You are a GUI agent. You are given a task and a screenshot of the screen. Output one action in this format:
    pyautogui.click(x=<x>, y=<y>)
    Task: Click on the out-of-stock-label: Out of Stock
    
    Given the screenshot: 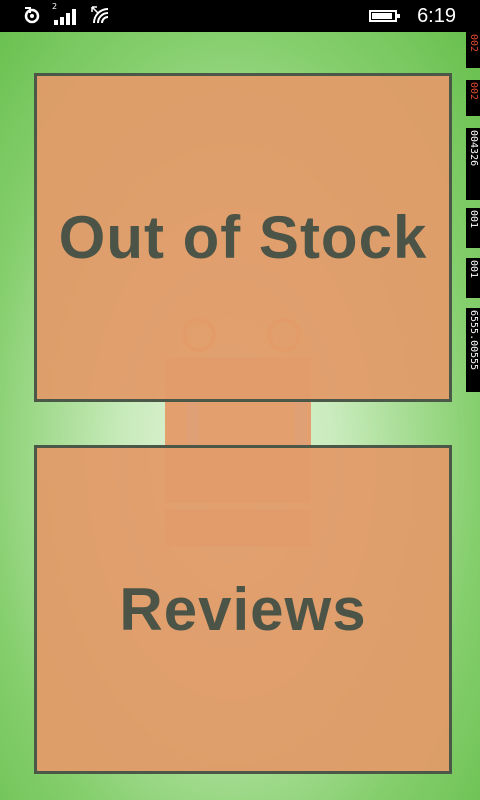 What is the action you would take?
    pyautogui.click(x=243, y=237)
    